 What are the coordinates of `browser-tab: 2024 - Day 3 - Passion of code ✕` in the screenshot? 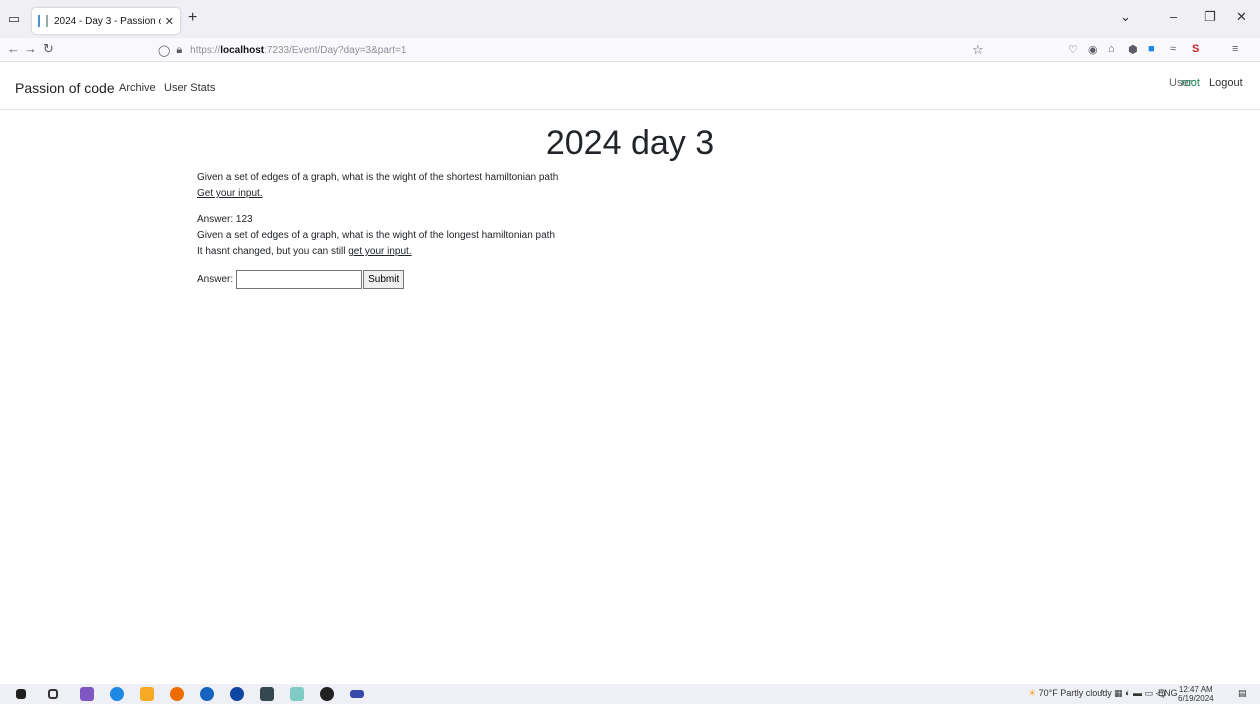 It's located at (106, 21).